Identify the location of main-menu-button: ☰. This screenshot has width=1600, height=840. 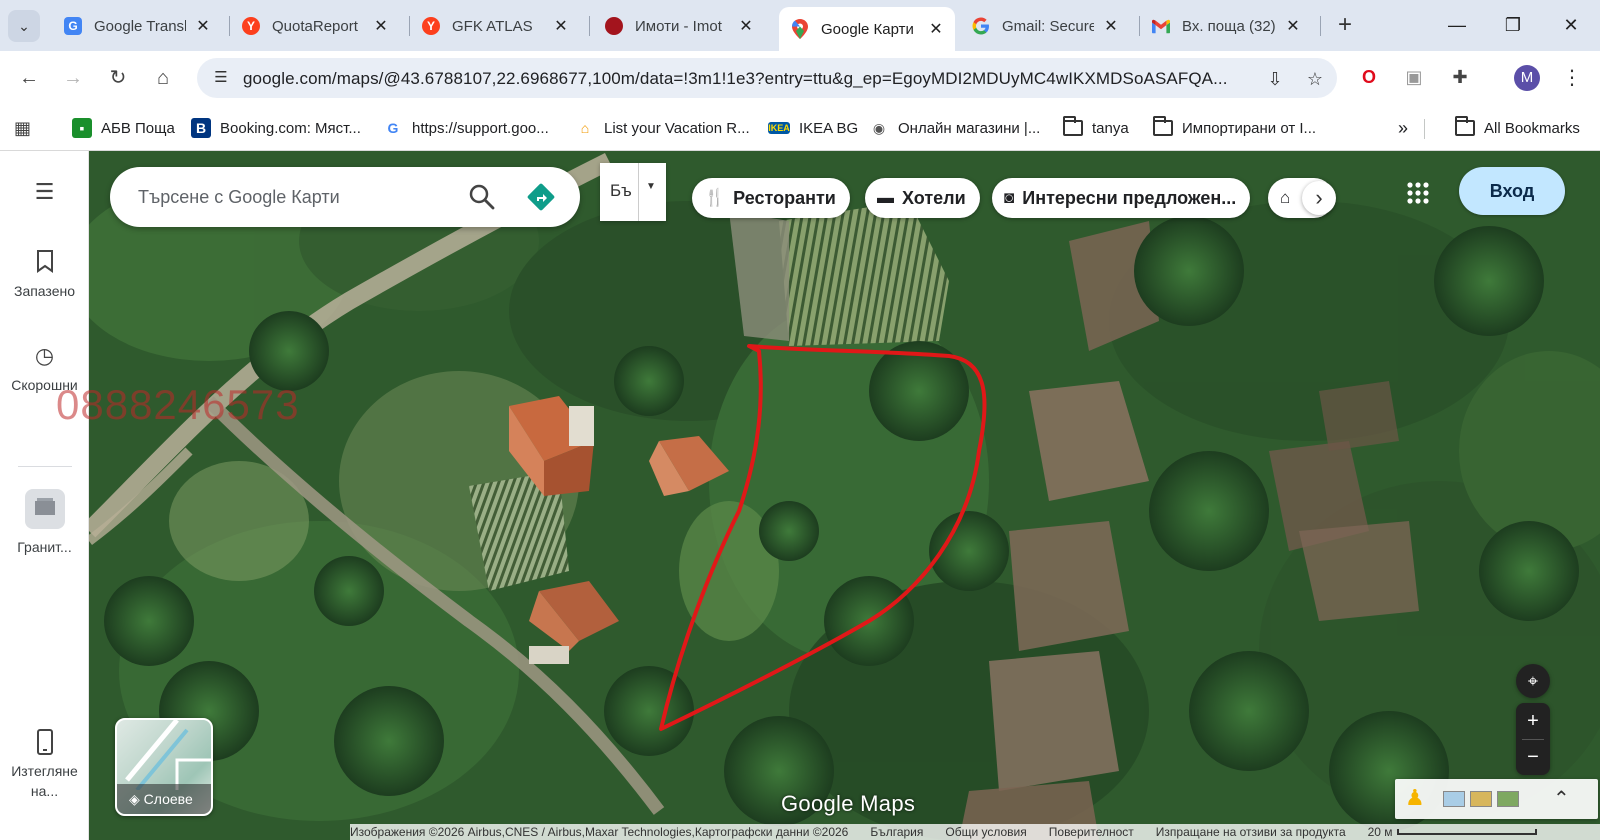
(44, 195).